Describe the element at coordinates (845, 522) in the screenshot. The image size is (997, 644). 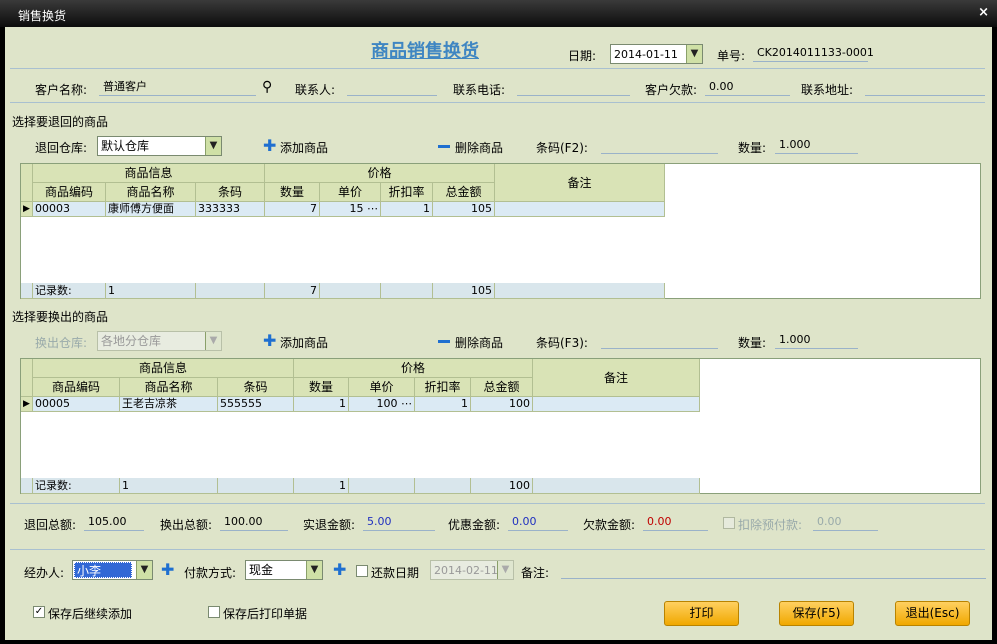
I see `deduct-field: 0.00` at that location.